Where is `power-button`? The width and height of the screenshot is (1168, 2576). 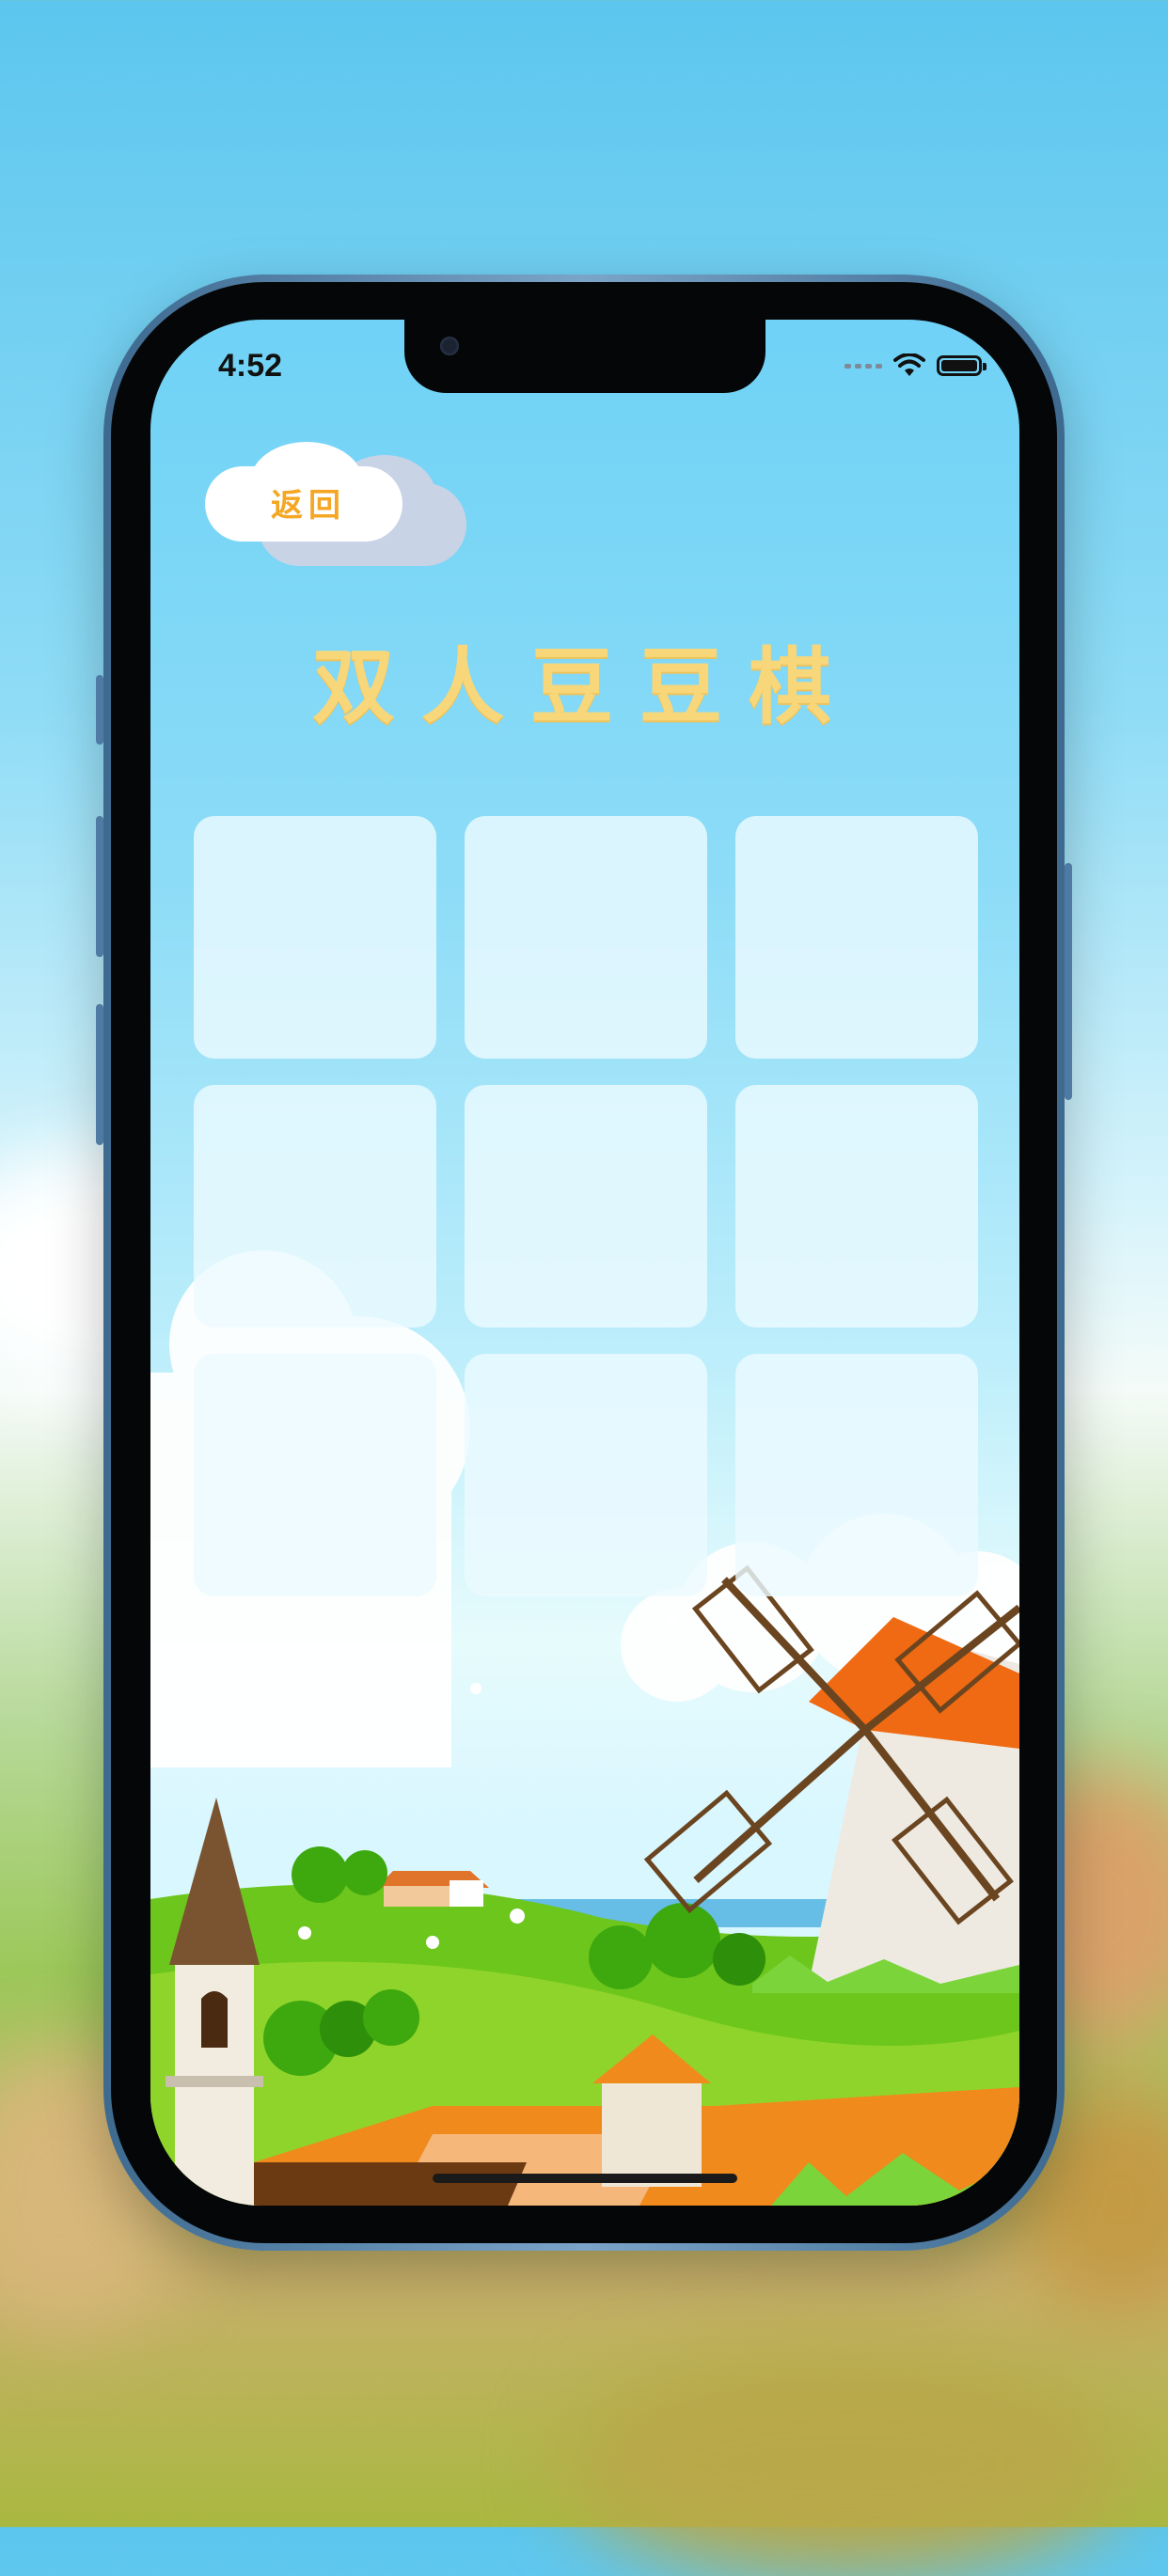
power-button is located at coordinates (1068, 982).